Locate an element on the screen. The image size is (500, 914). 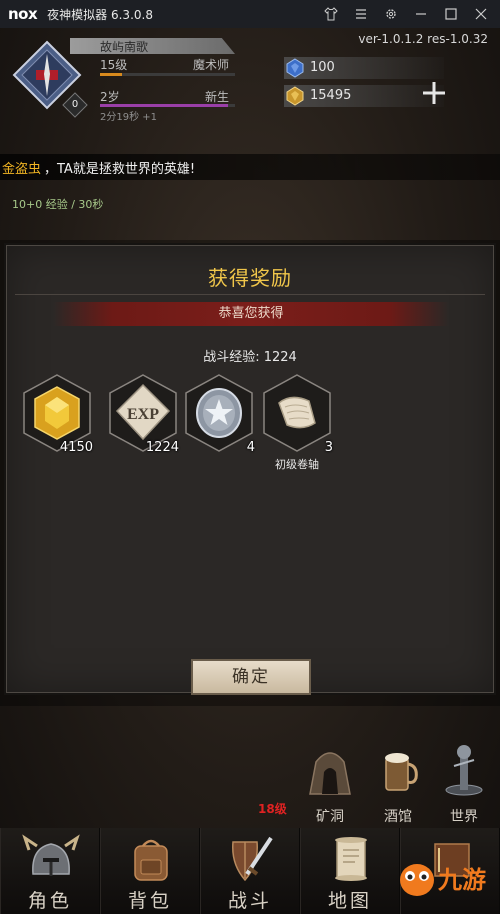
menu-icon is located at coordinates (361, 14).